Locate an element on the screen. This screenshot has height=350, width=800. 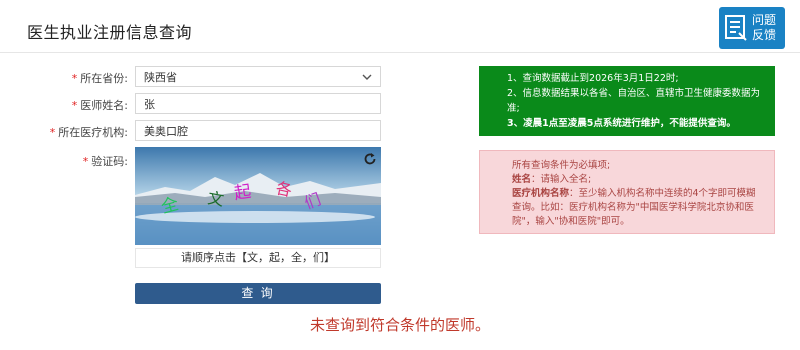
province-label: * 所在省份: is located at coordinates (99, 78).